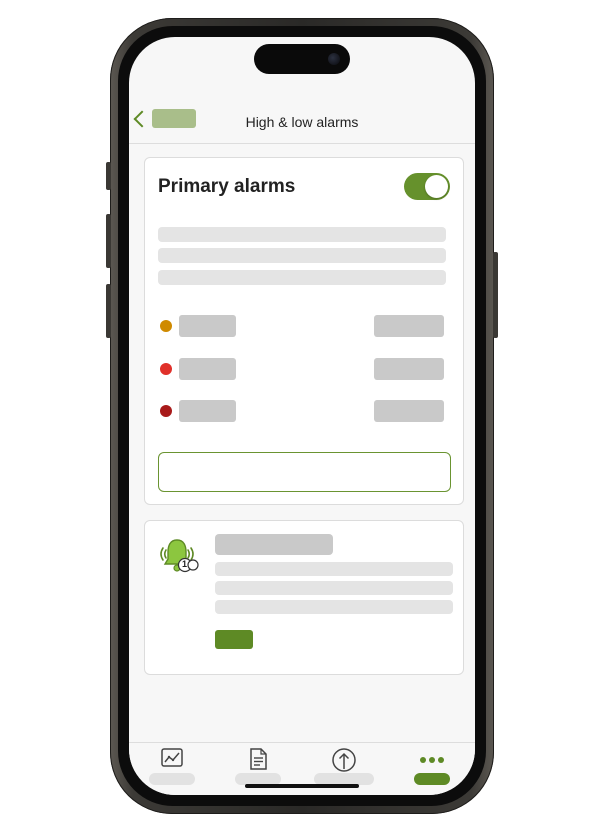 The height and width of the screenshot is (833, 600). I want to click on navigation-bar: High & low alarms, so click(302, 116).